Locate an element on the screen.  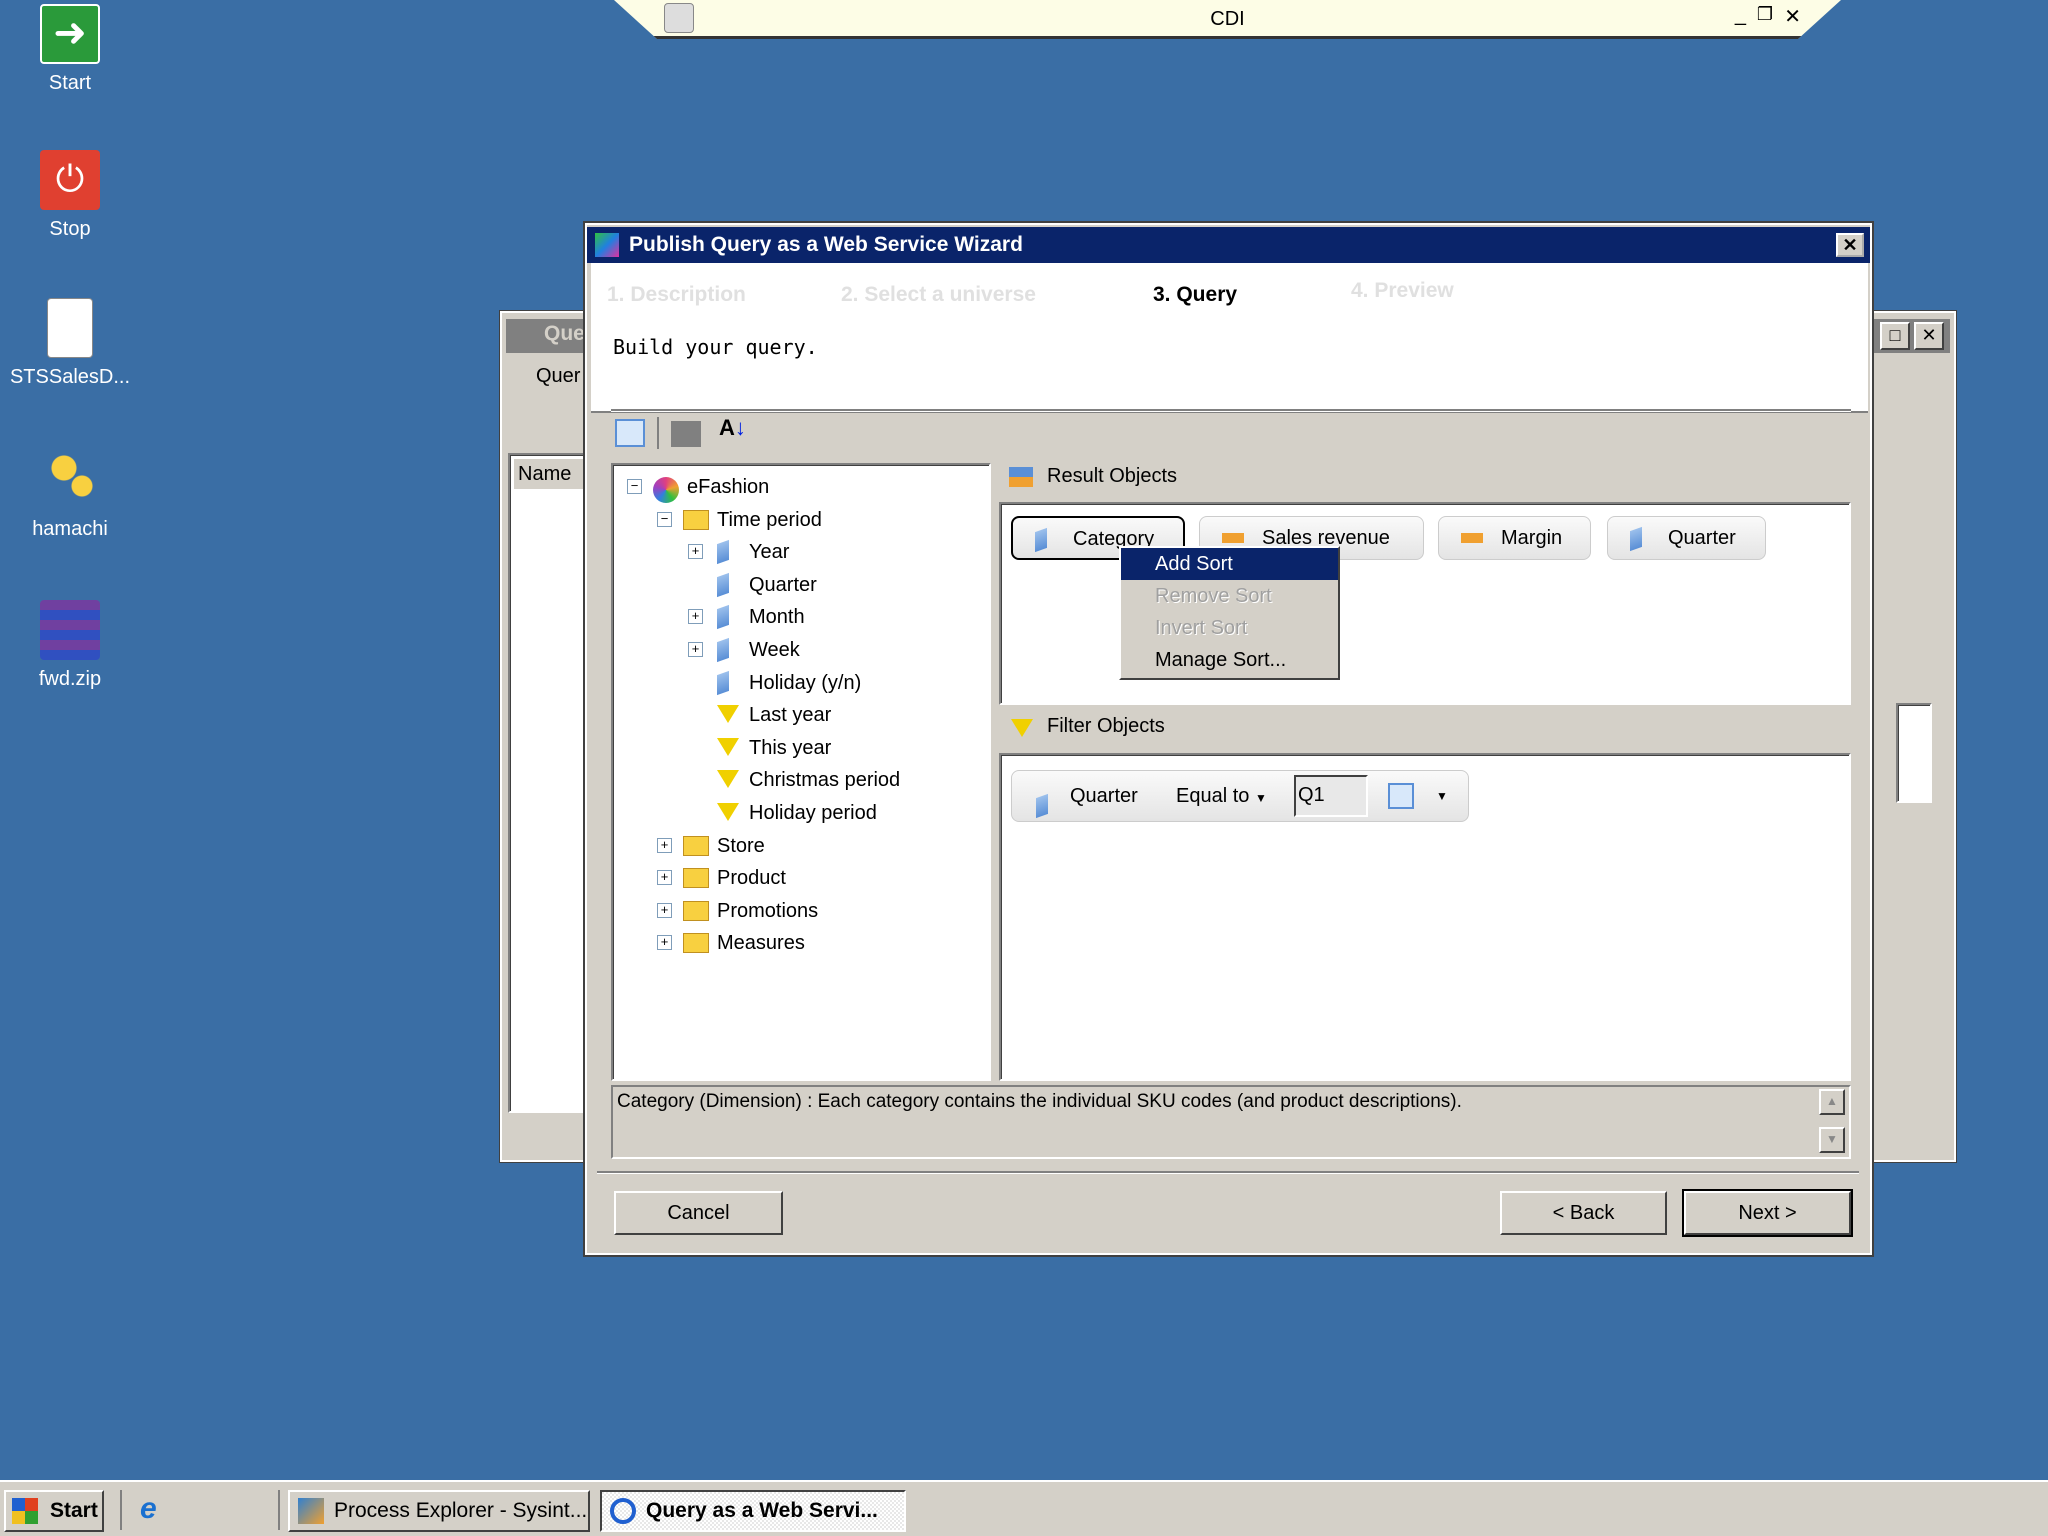
operator-dropdown: Equal to ▼ is located at coordinates (1221, 797).